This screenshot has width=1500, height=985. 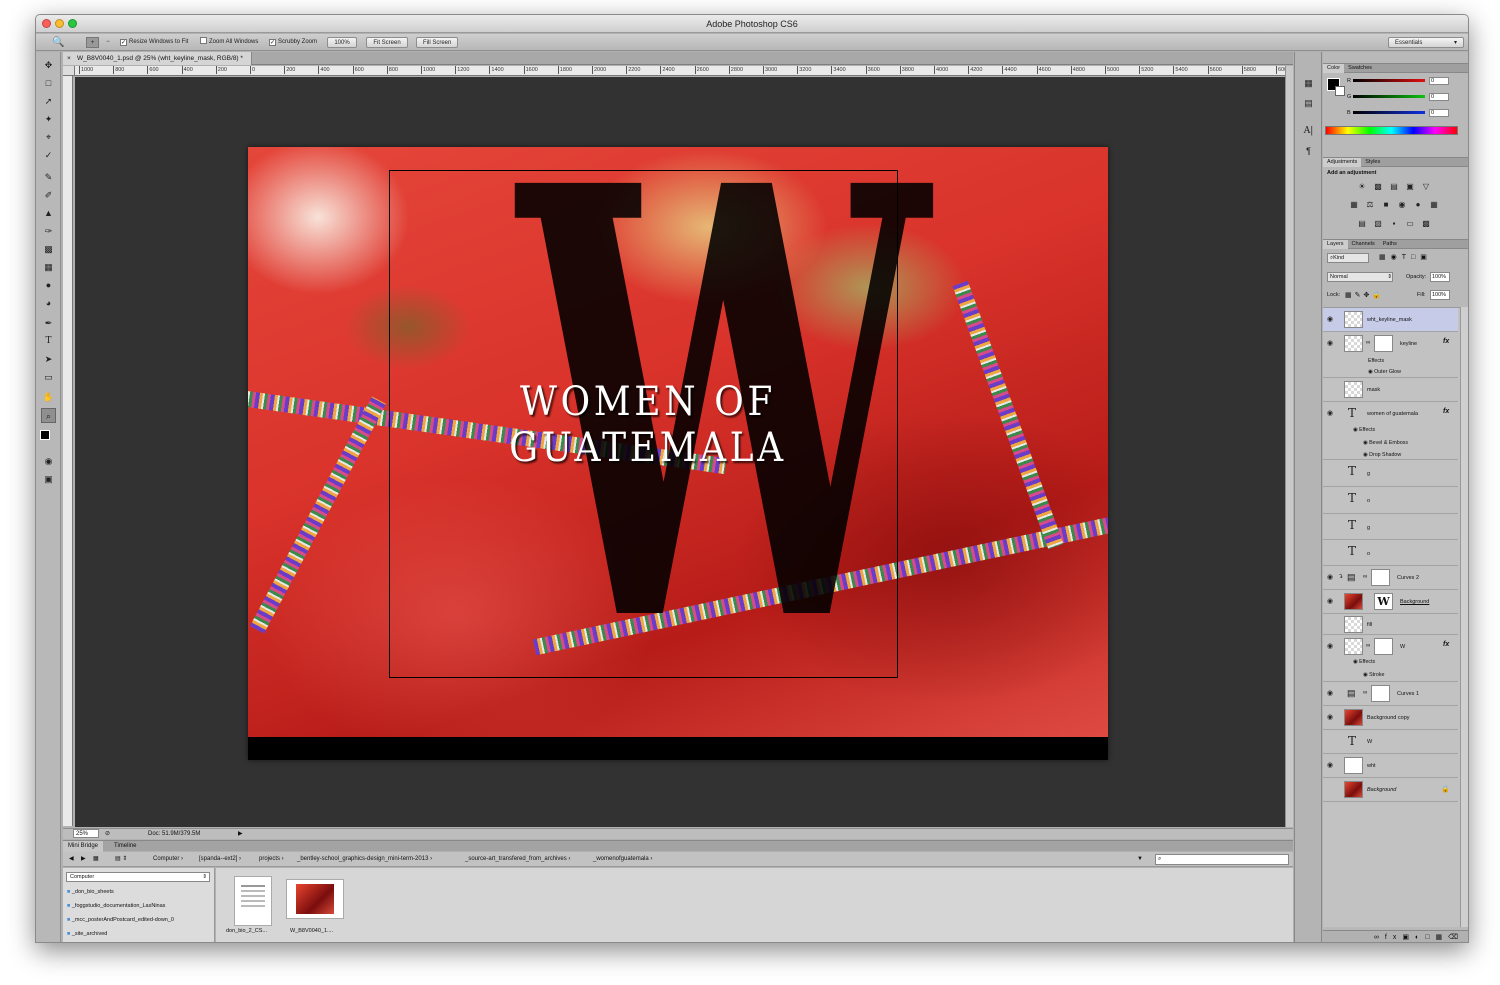 What do you see at coordinates (48, 461) in the screenshot?
I see `quick-mask-icon: ◉` at bounding box center [48, 461].